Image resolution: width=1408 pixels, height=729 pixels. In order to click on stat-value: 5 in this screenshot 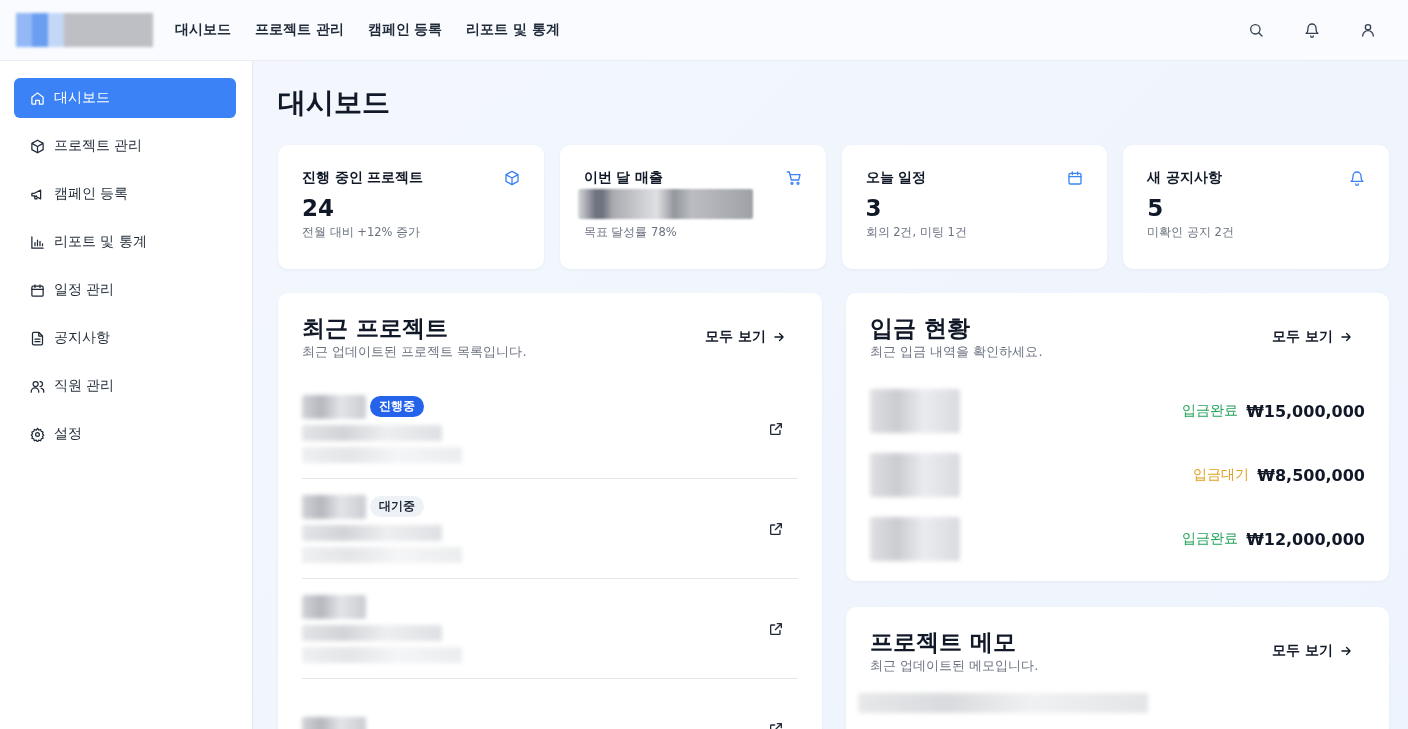, I will do `click(1156, 208)`.